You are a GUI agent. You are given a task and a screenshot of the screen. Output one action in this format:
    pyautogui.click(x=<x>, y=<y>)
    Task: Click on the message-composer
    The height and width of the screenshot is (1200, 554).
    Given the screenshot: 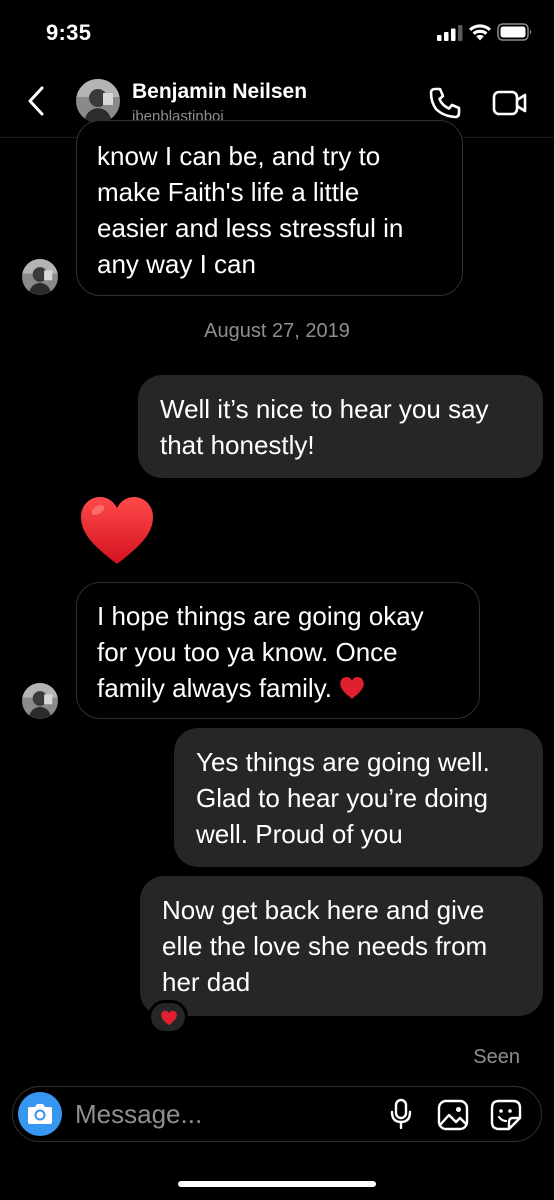 What is the action you would take?
    pyautogui.click(x=277, y=1114)
    